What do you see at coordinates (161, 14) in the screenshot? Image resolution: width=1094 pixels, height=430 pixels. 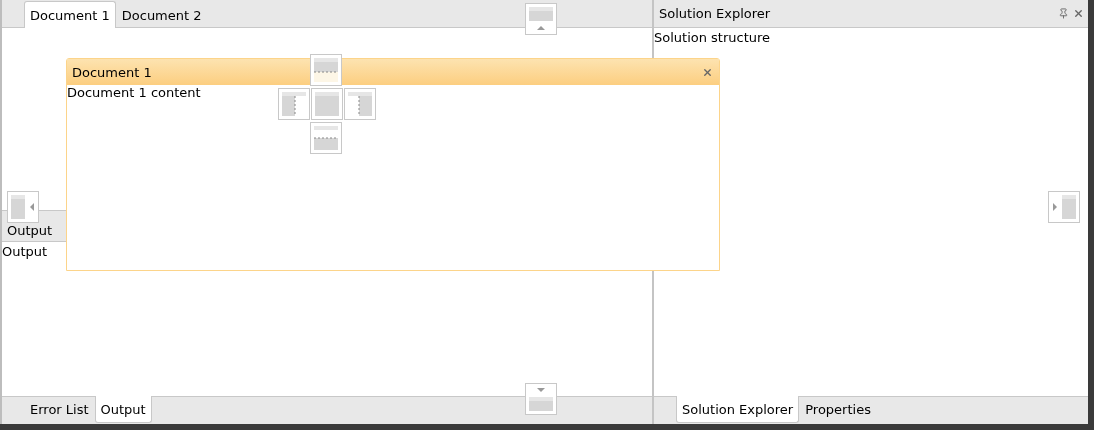 I see `tab: Document 2` at bounding box center [161, 14].